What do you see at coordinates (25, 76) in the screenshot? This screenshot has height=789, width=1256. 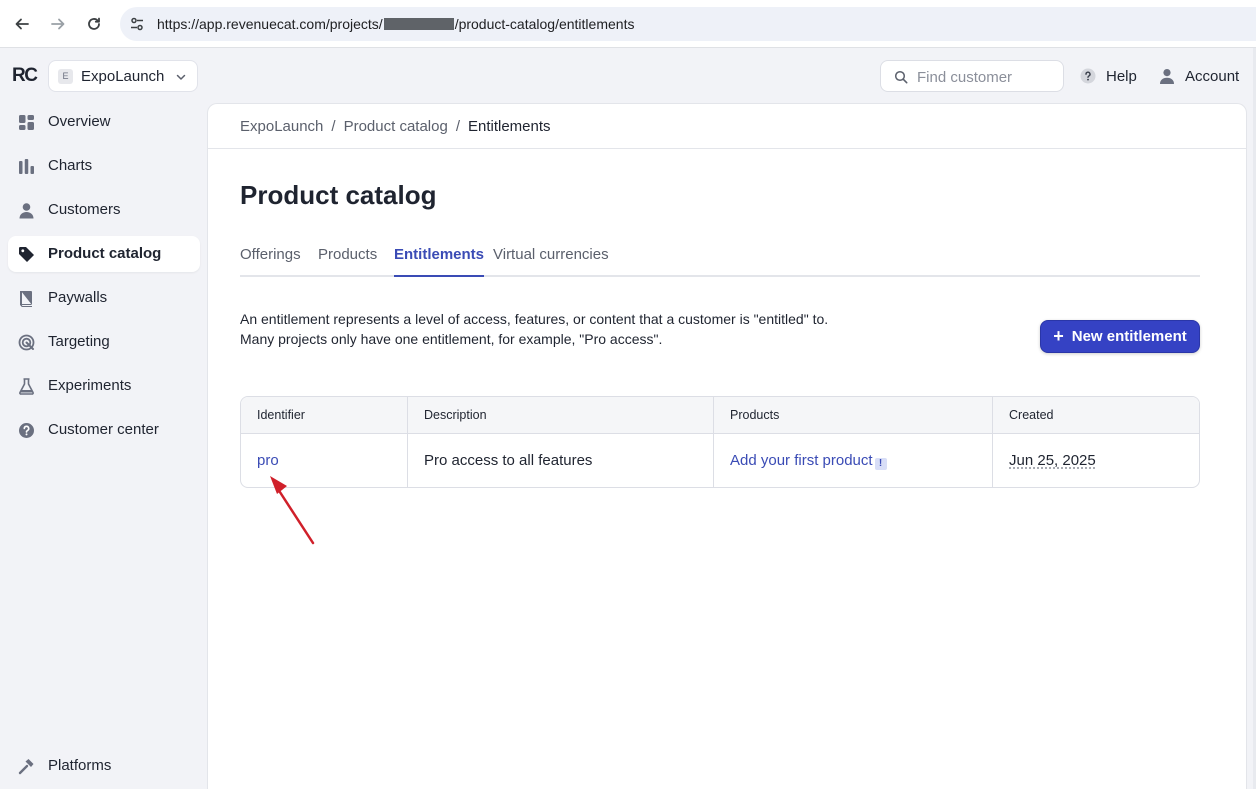 I see `revenuecat-logo: RC` at bounding box center [25, 76].